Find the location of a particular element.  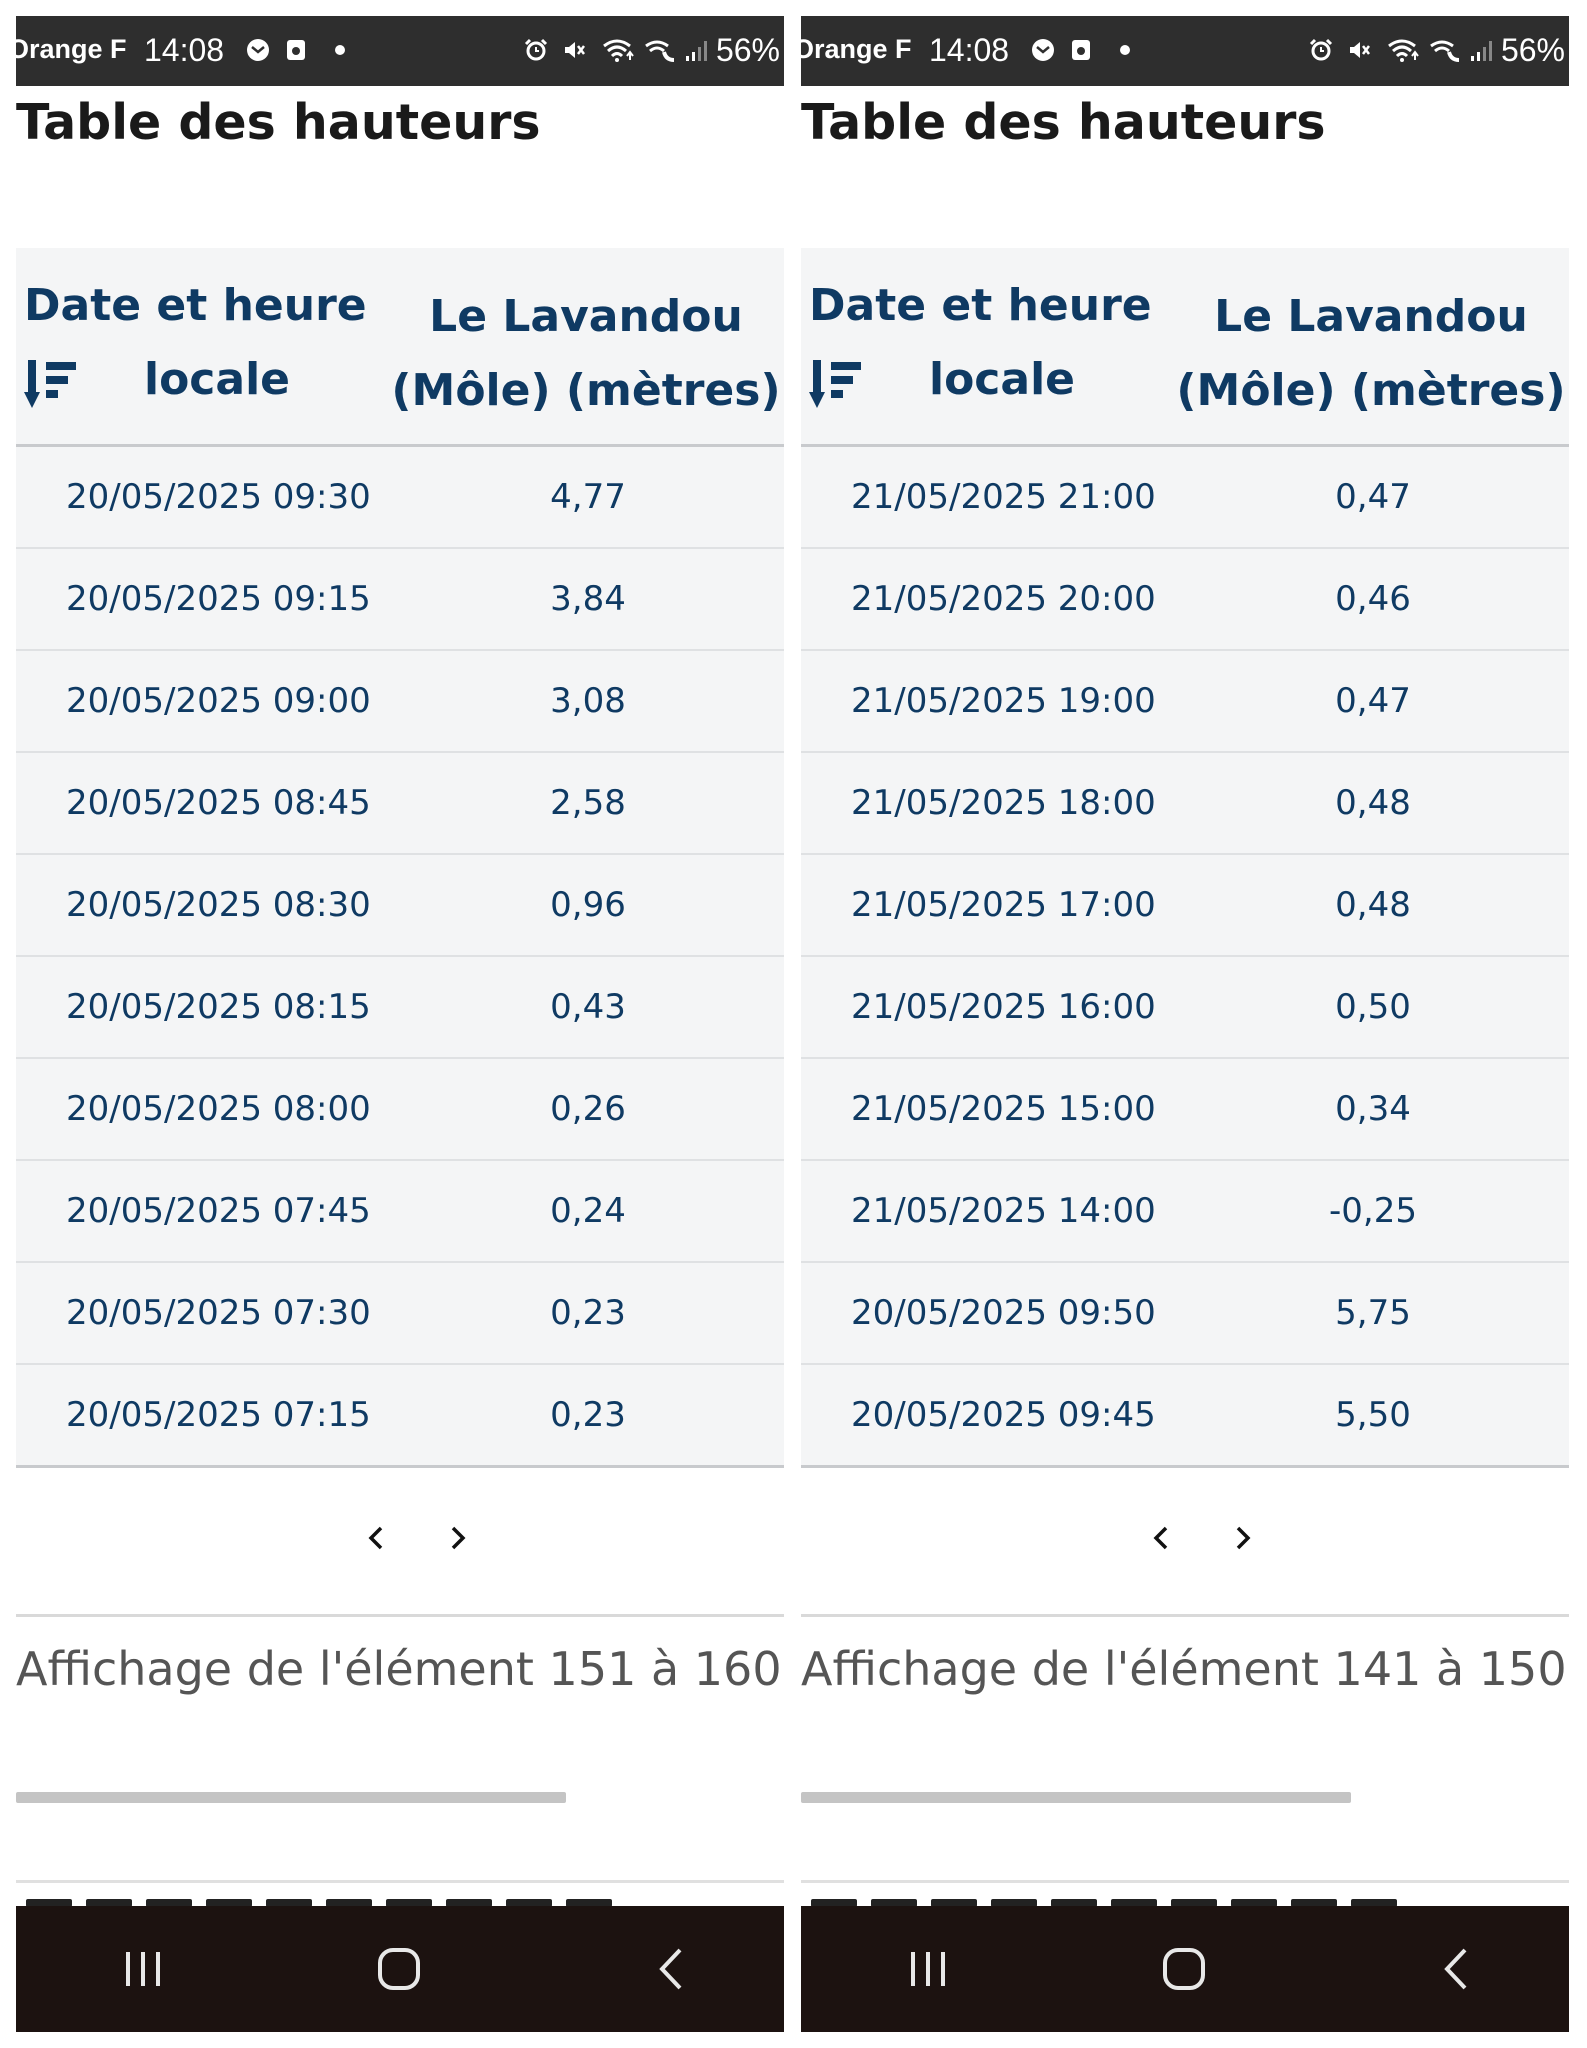

row-height-value: -0,25 is located at coordinates (1373, 1211).